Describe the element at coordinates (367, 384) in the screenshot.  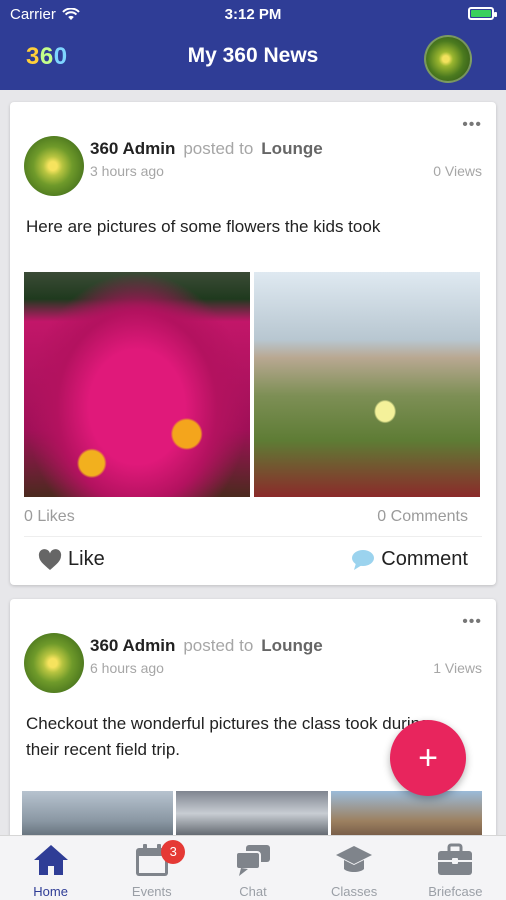
I see `photo-beach-flower` at that location.